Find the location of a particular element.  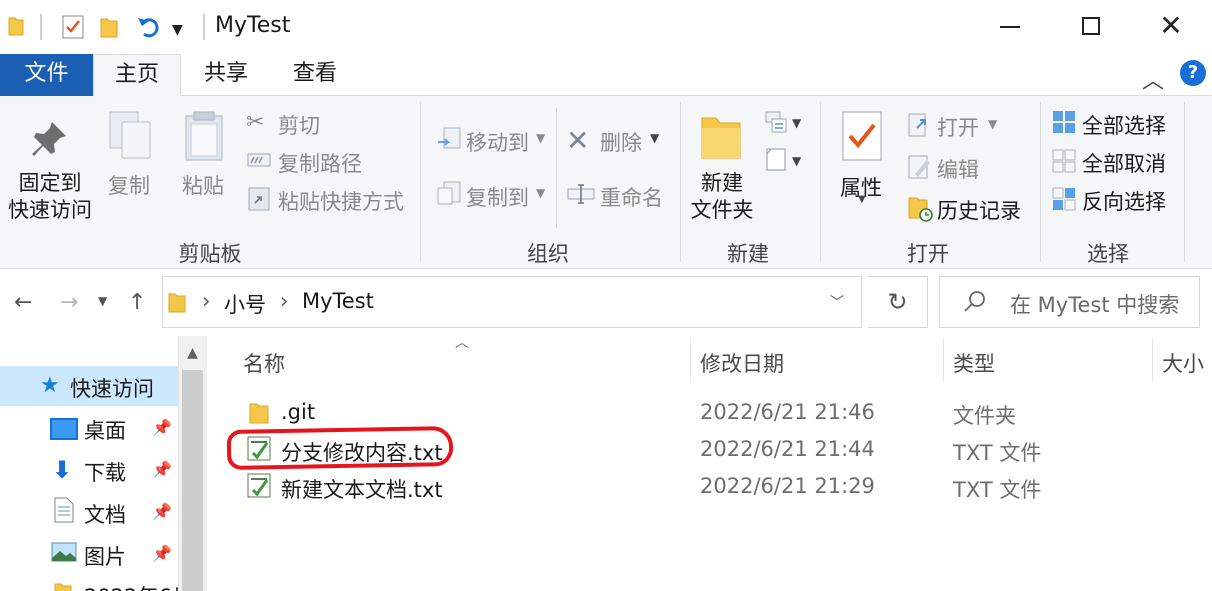

scrollbar-thumb is located at coordinates (192, 480).